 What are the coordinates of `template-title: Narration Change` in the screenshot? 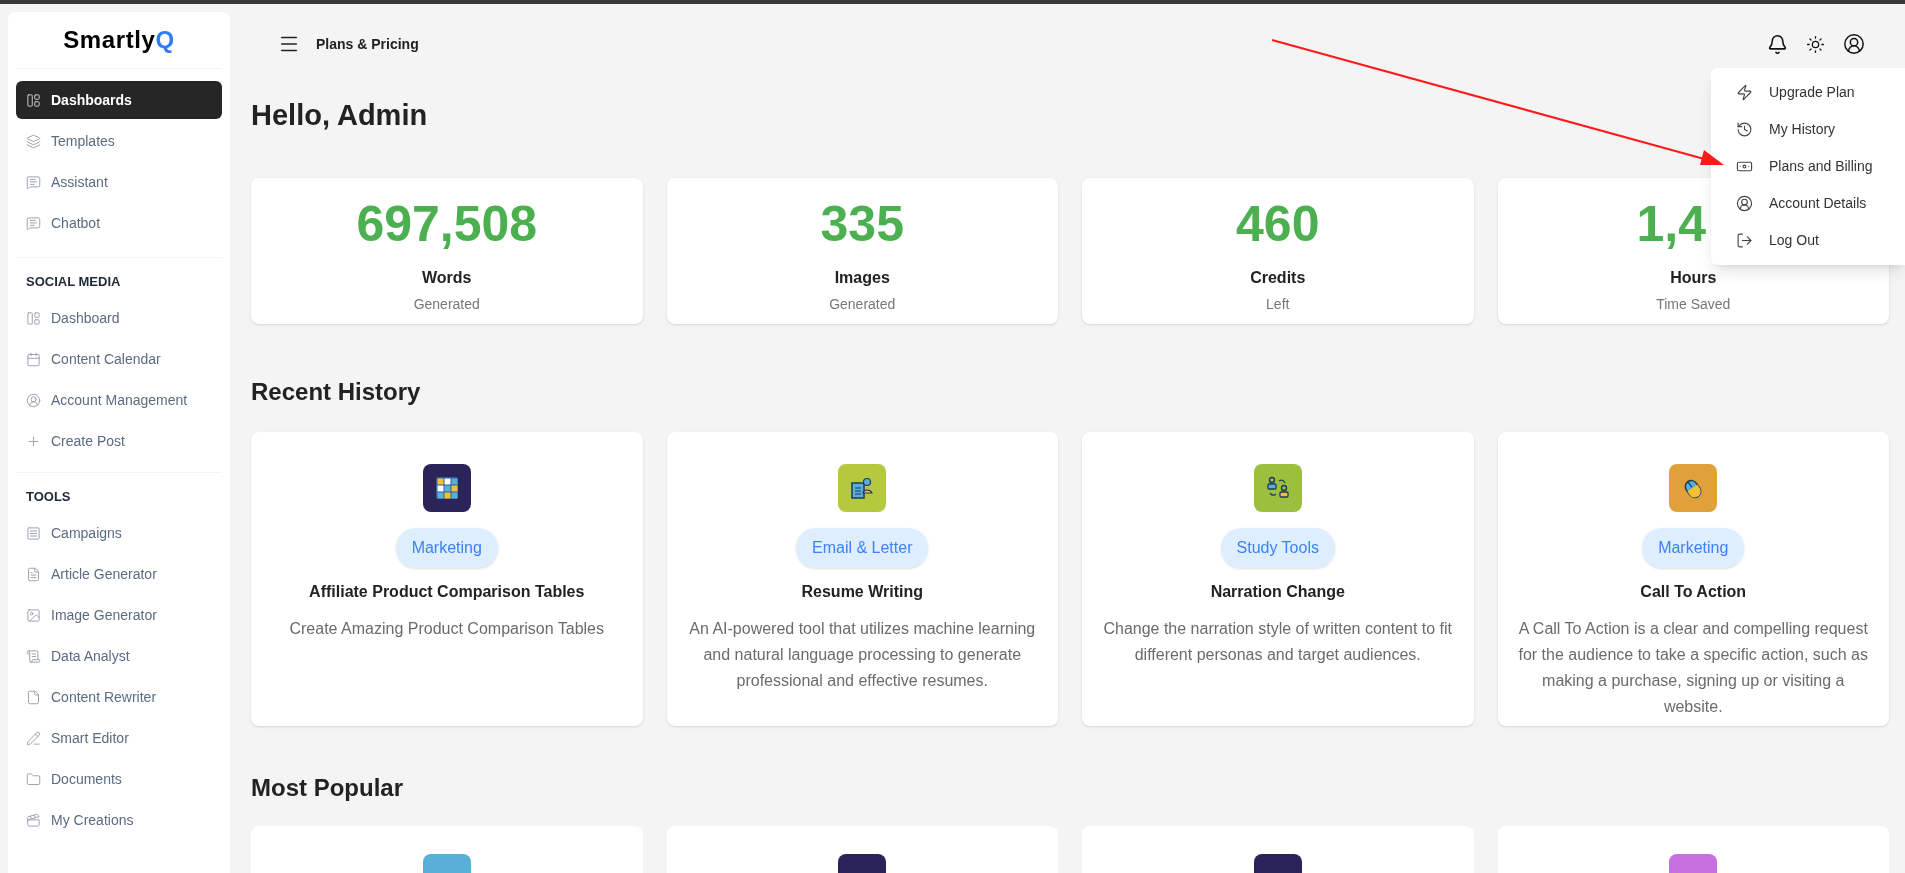 It's located at (1277, 591).